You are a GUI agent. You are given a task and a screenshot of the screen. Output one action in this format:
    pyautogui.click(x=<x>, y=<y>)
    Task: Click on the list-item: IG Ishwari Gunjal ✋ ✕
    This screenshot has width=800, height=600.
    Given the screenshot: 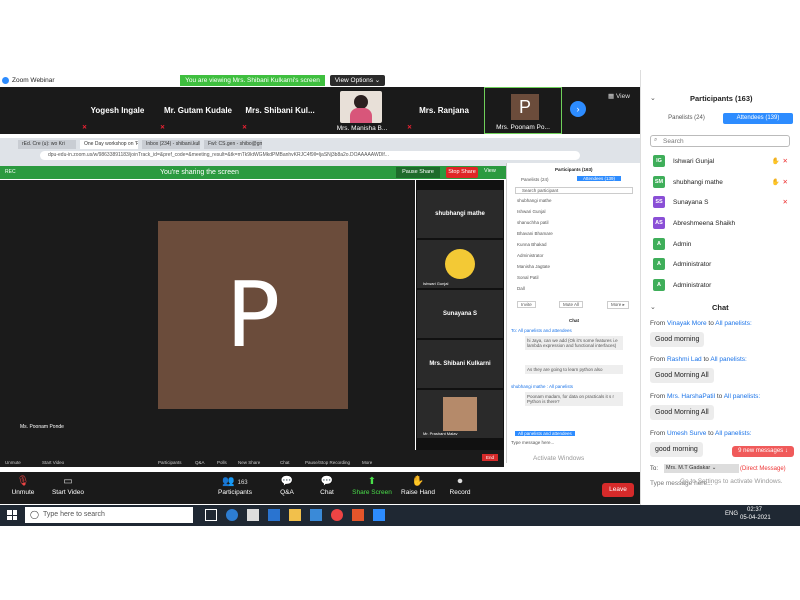 What is the action you would take?
    pyautogui.click(x=720, y=161)
    